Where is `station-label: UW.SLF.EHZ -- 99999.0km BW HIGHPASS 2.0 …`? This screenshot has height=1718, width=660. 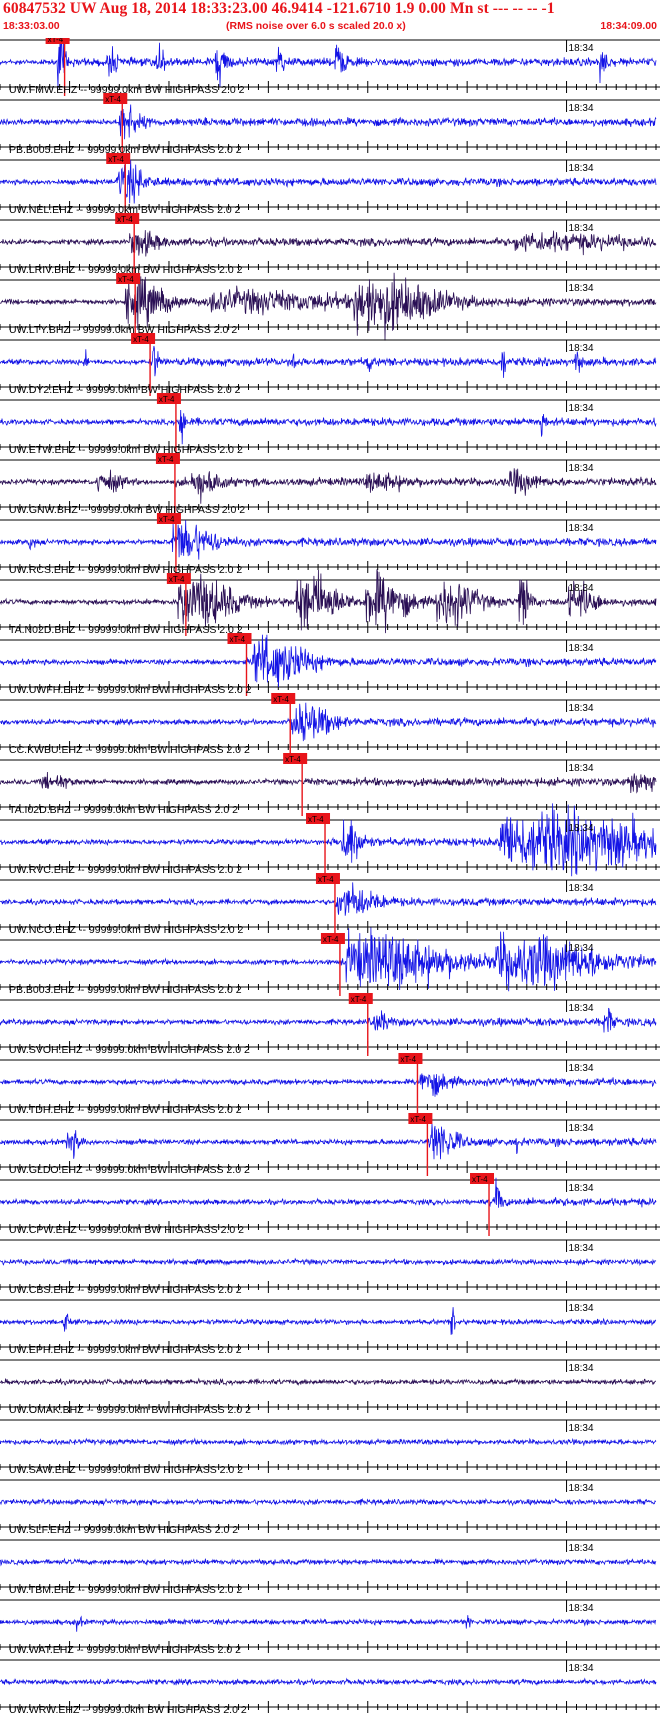 station-label: UW.SLF.EHZ -- 99999.0km BW HIGHPASS 2.0 … is located at coordinates (123, 1530).